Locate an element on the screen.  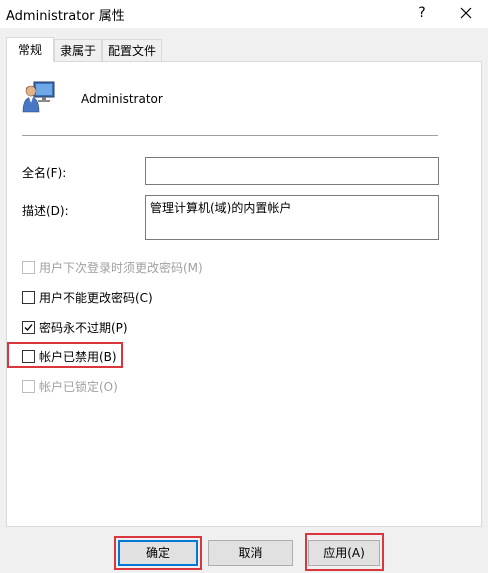
account-disabled-checkbox is located at coordinates (28, 356).